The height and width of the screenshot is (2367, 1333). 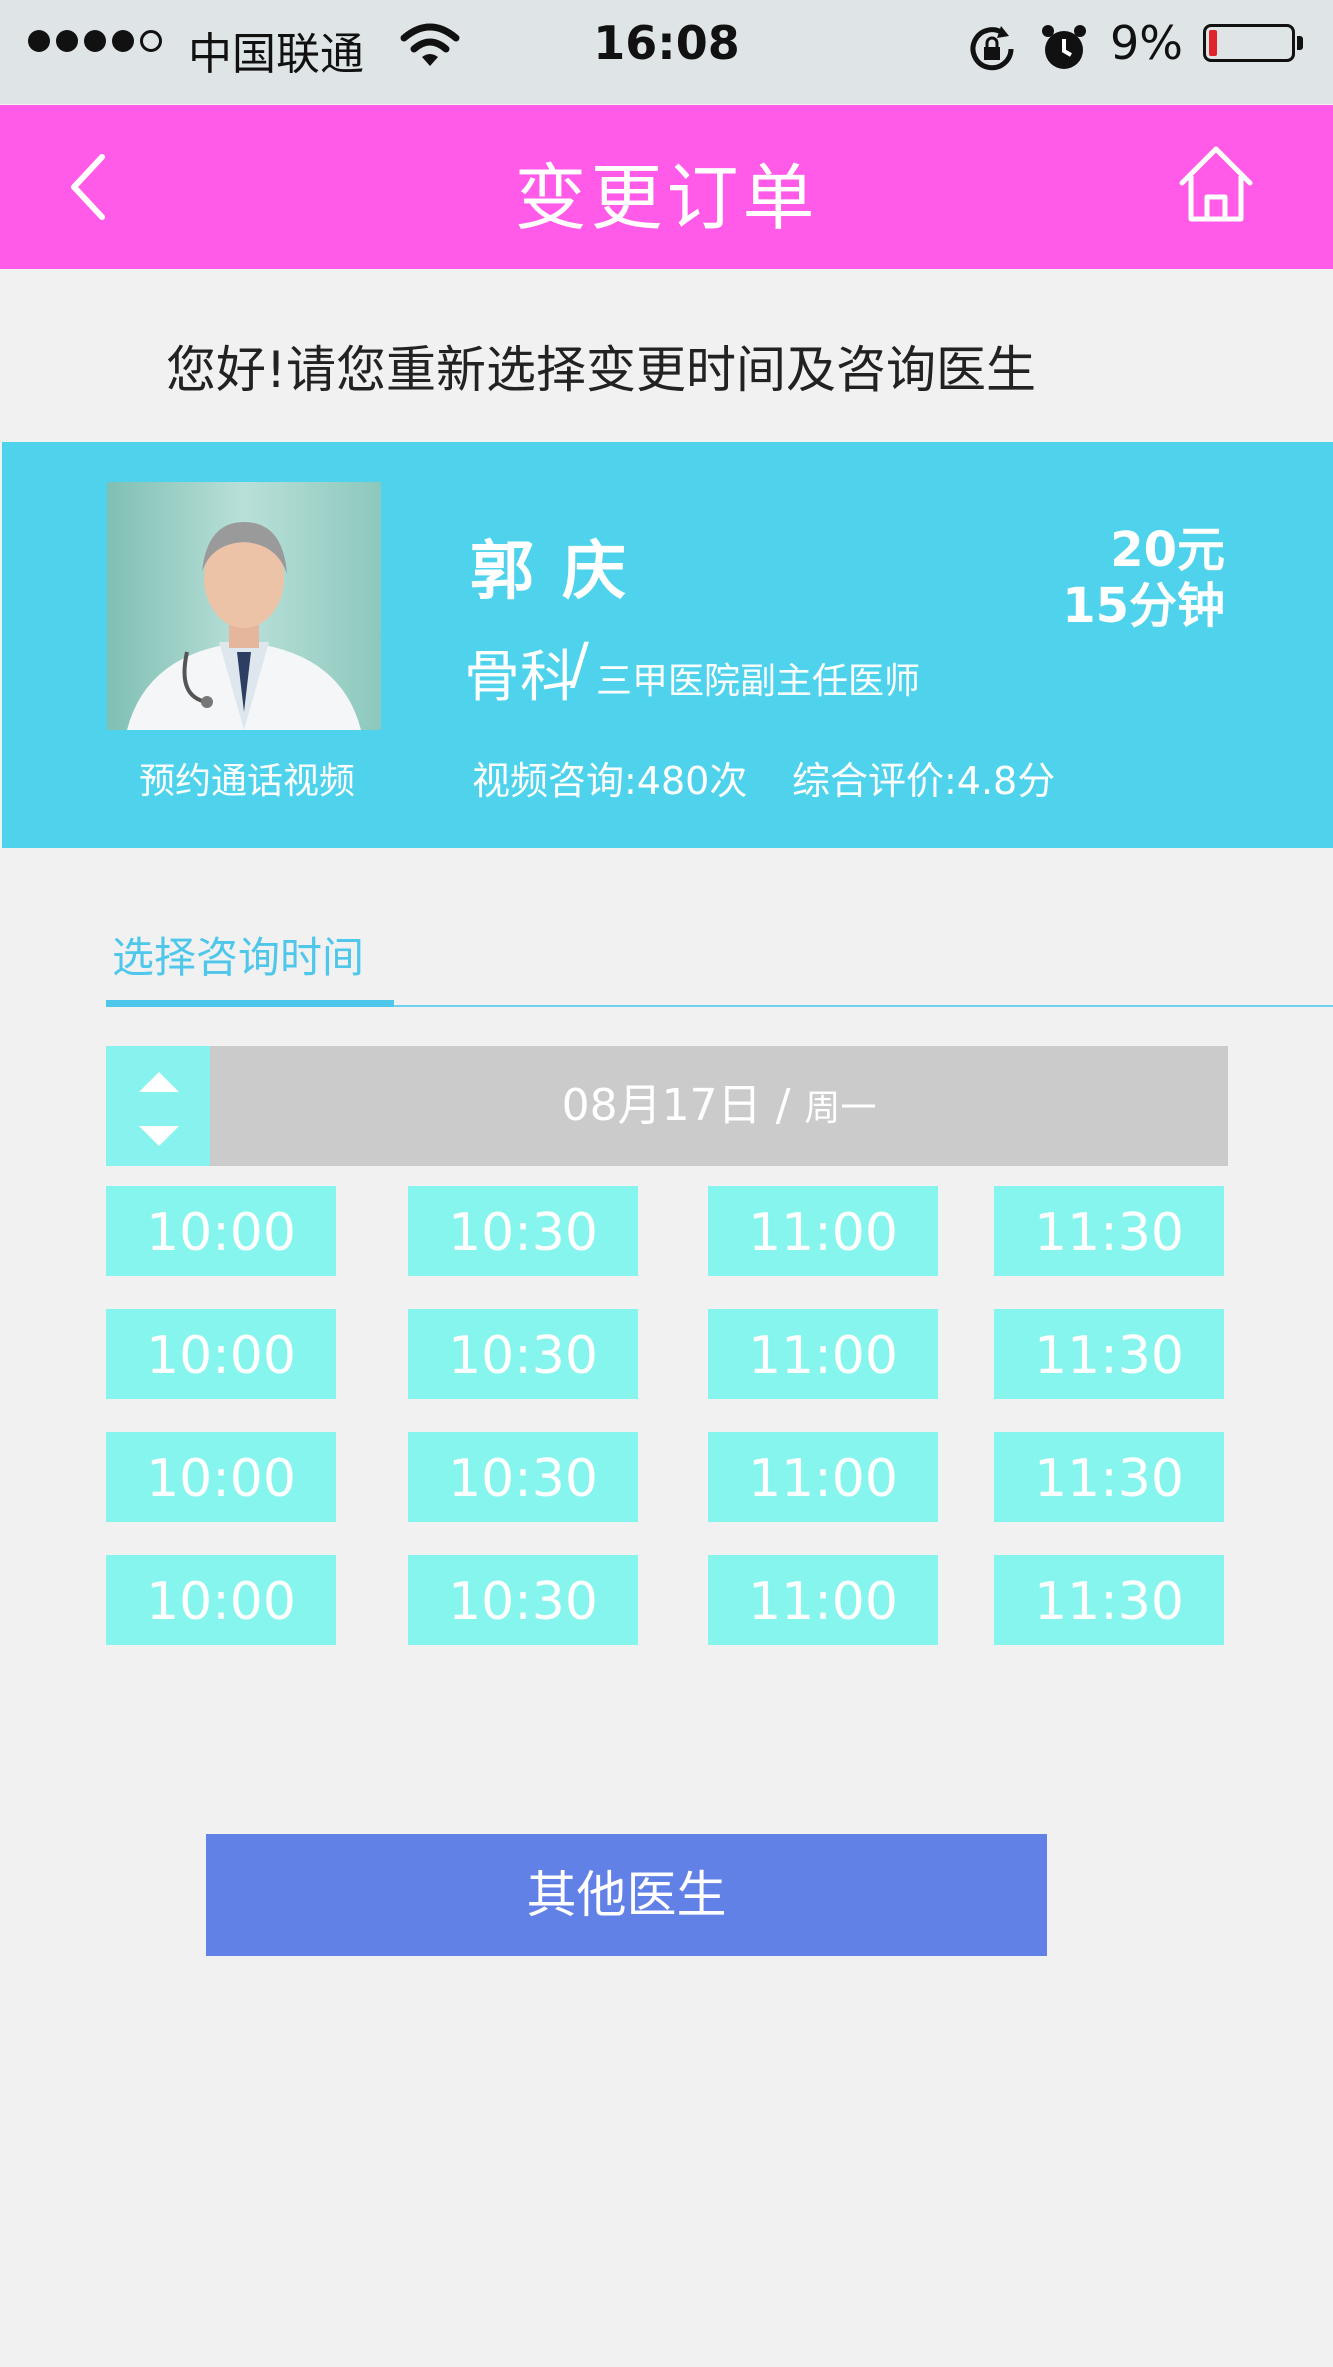 I want to click on arrow-down-icon, so click(x=159, y=1136).